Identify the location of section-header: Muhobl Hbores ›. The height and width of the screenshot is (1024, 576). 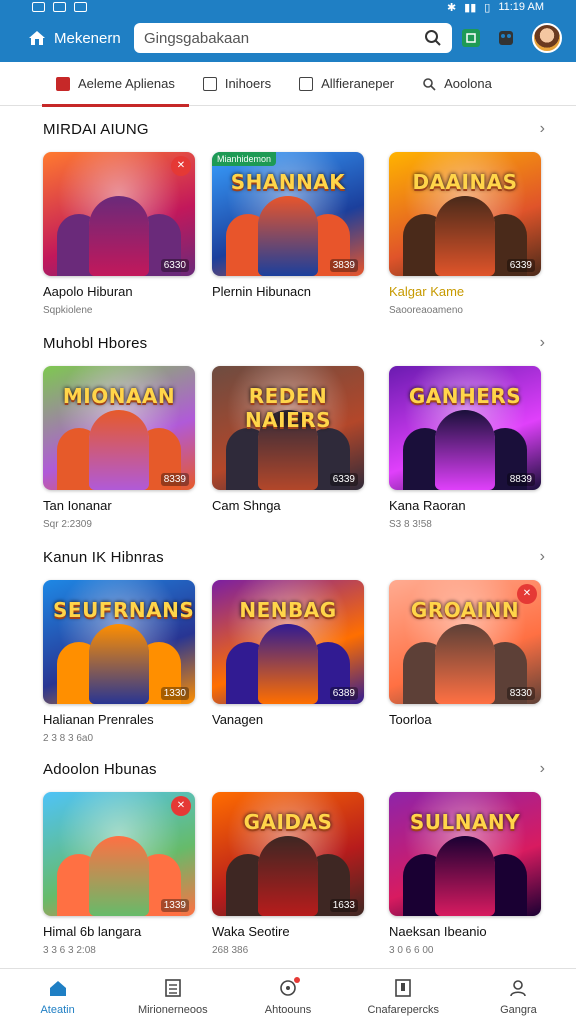
(294, 343).